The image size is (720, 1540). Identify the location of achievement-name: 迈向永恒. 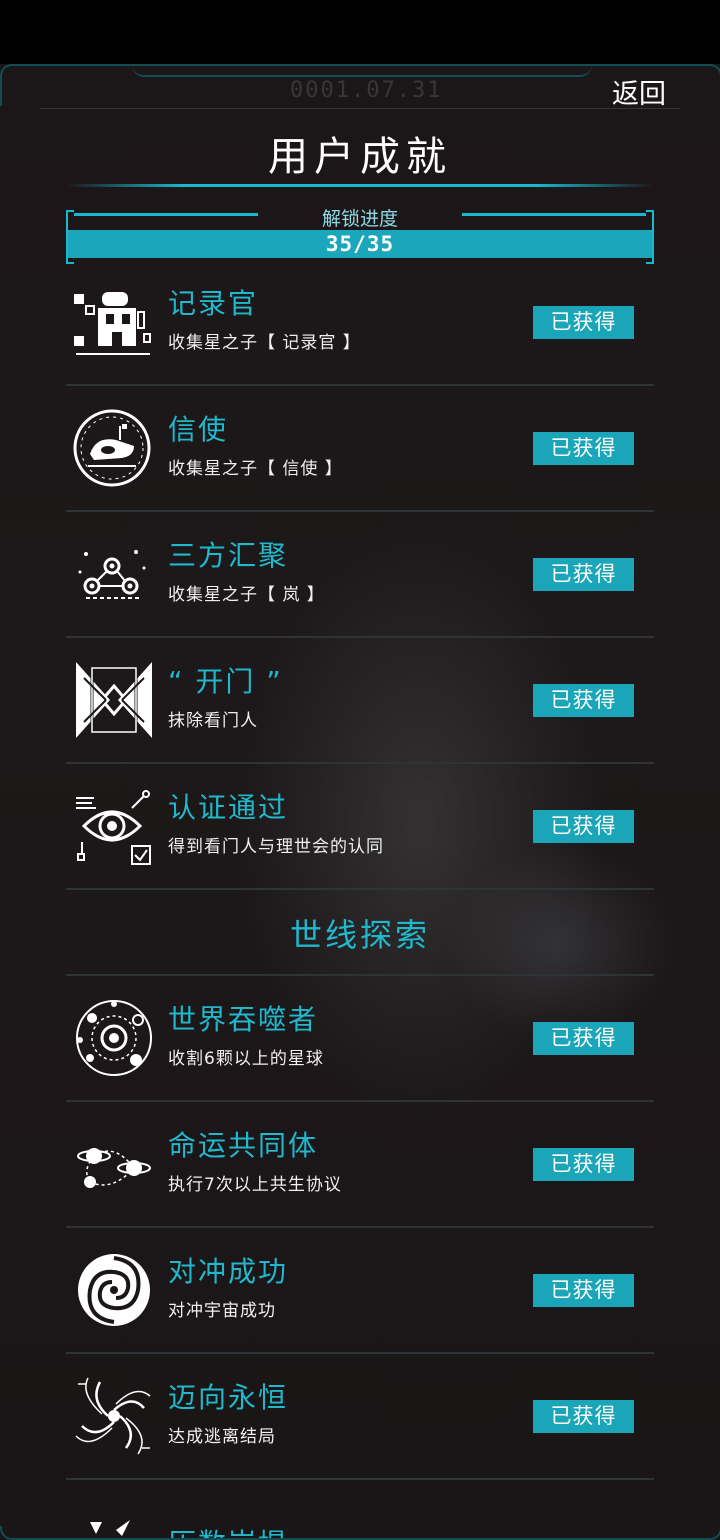
(228, 1397).